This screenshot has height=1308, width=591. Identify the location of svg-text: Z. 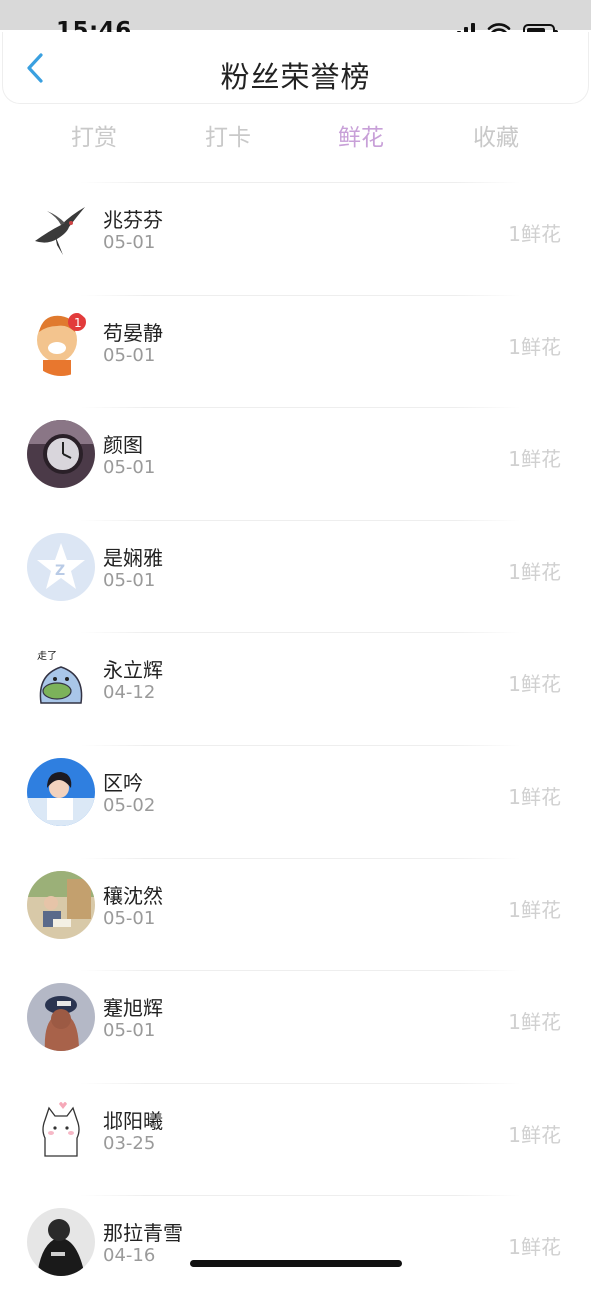
(60, 571).